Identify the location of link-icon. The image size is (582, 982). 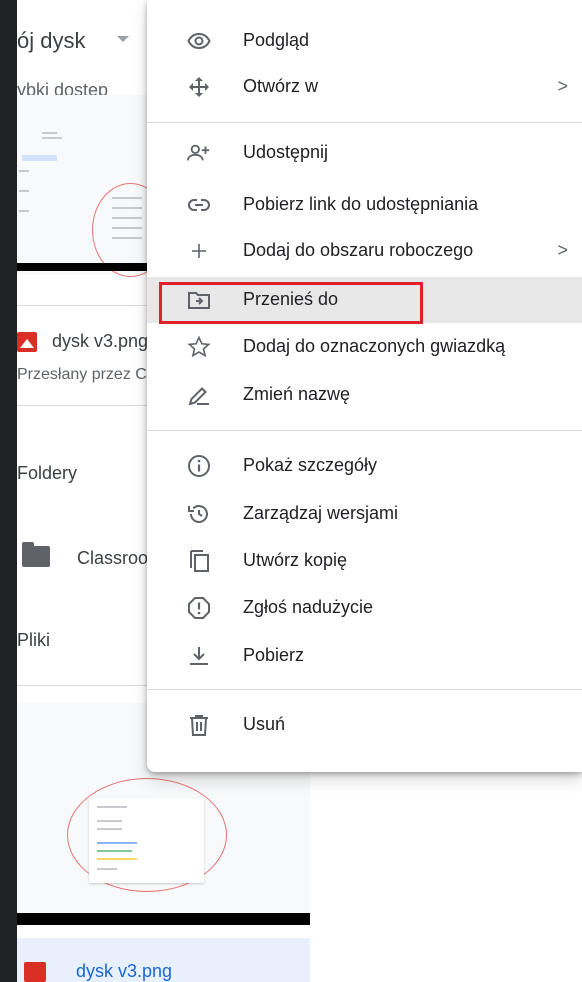
(199, 205).